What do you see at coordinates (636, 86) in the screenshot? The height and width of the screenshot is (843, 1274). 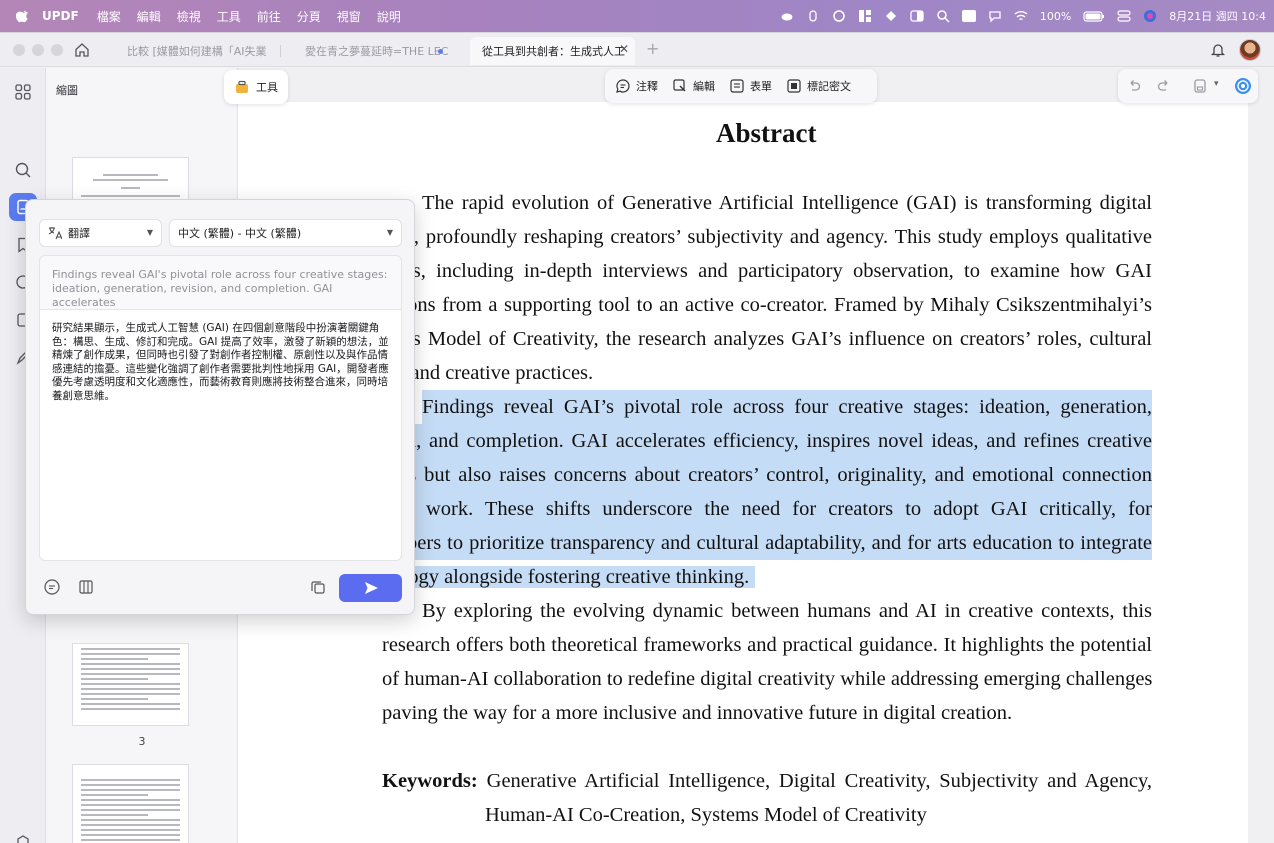 I see `comment-button: 注釋` at bounding box center [636, 86].